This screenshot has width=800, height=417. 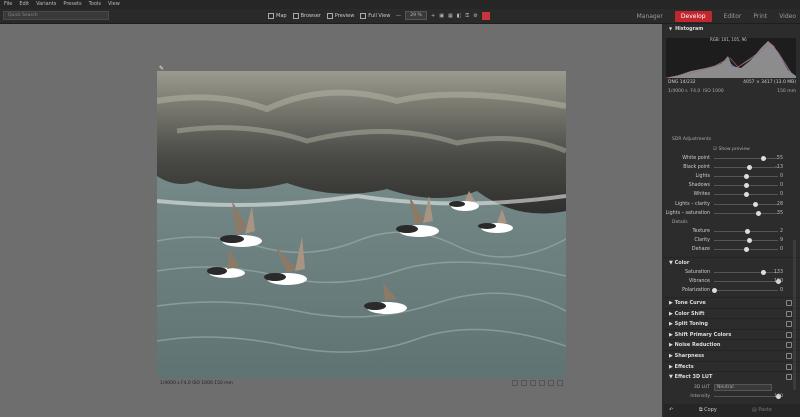 What do you see at coordinates (779, 167) in the screenshot?
I see `slider-value: -13` at bounding box center [779, 167].